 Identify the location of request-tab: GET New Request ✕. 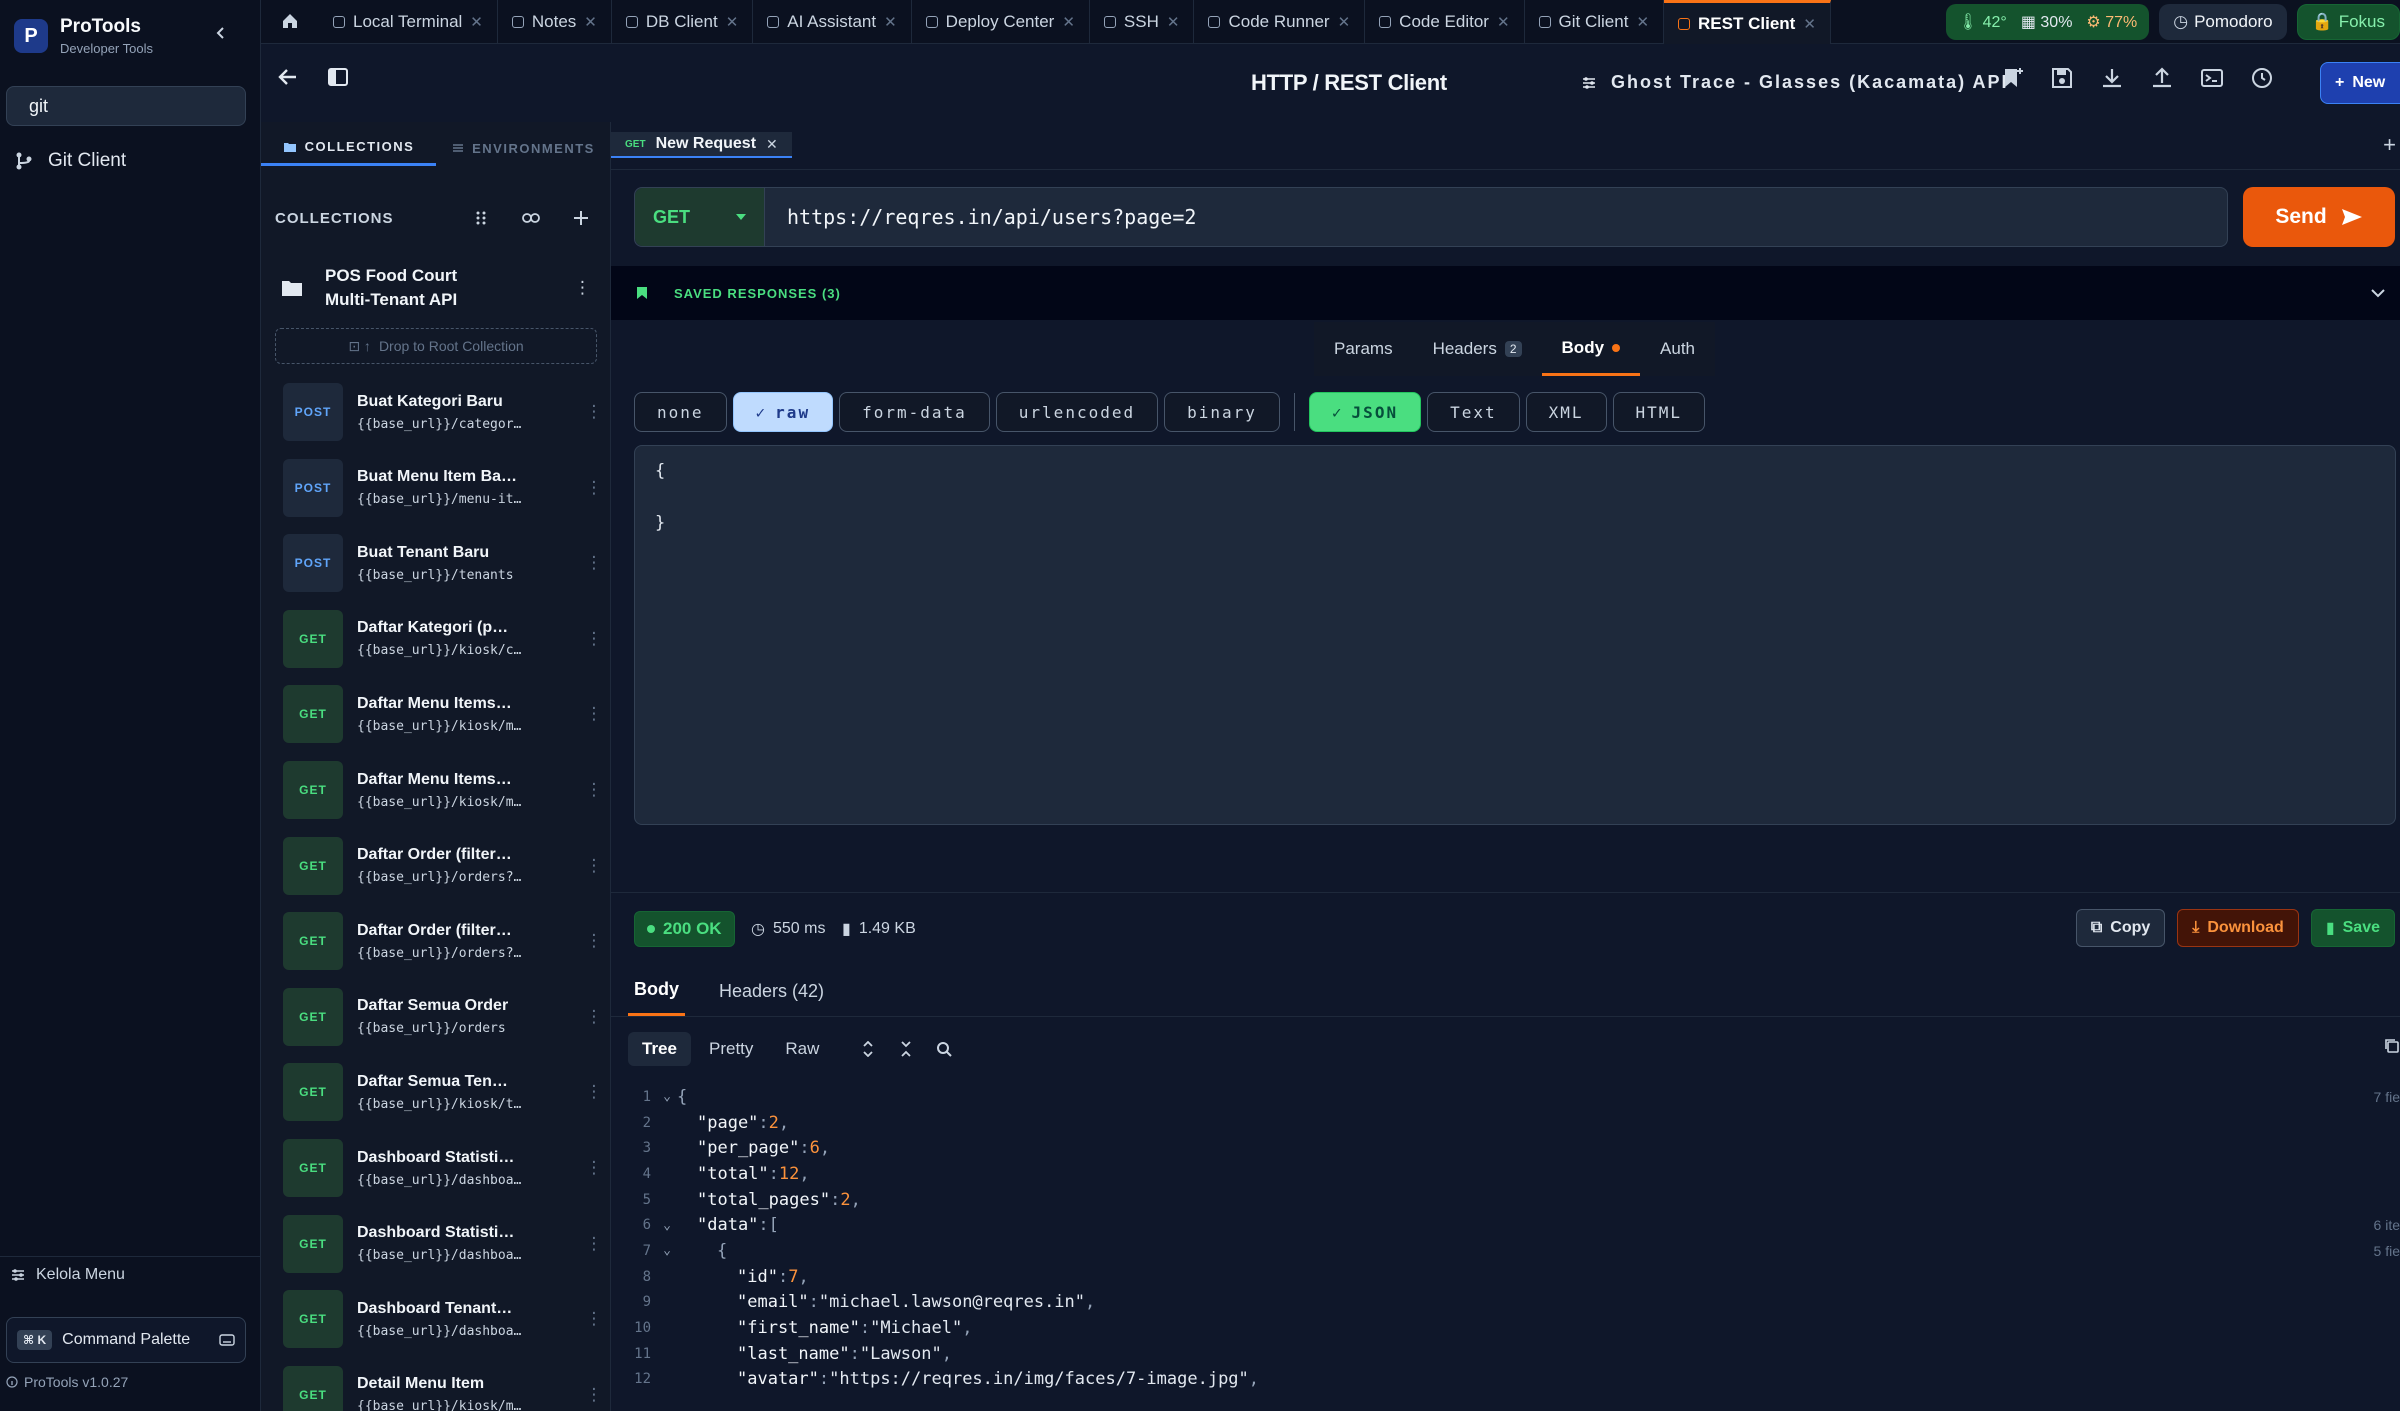
(701, 145).